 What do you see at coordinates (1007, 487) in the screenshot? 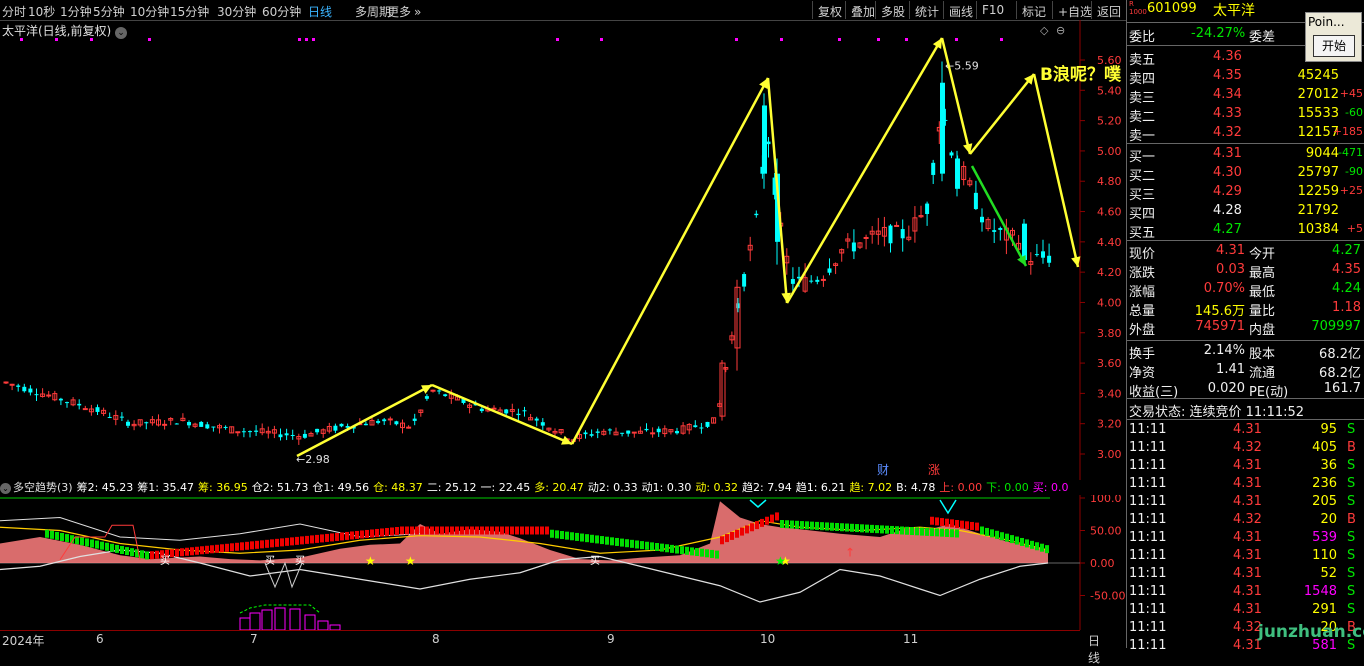
I see `indicator-value: 下: 0.00` at bounding box center [1007, 487].